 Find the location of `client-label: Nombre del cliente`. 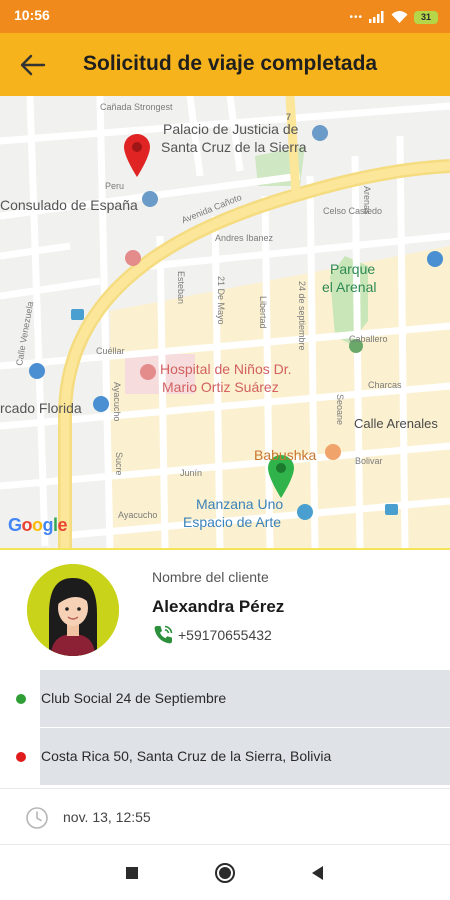

client-label: Nombre del cliente is located at coordinates (210, 577).